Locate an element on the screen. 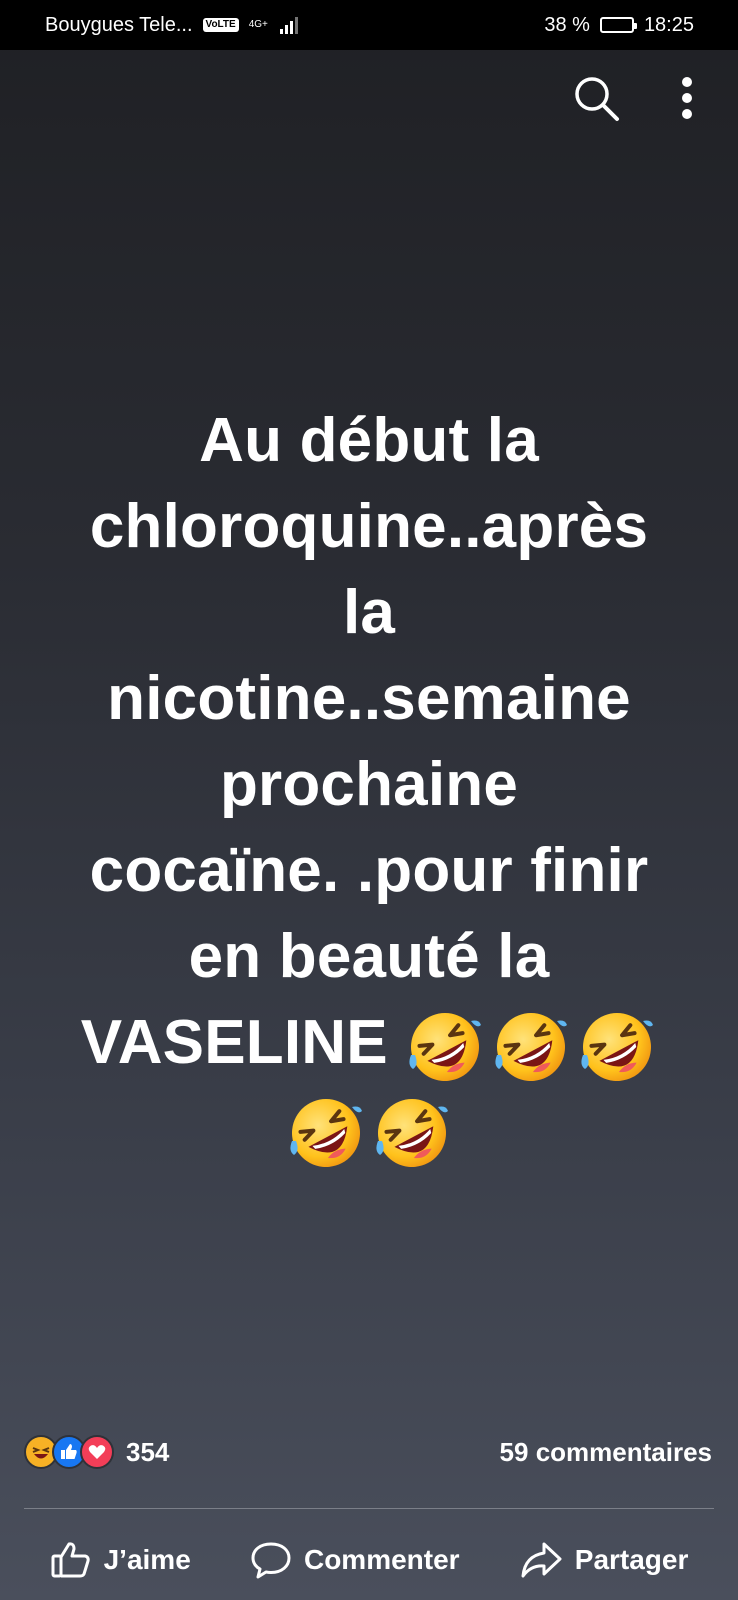 This screenshot has width=738, height=1600. love-reaction-icon is located at coordinates (97, 1452).